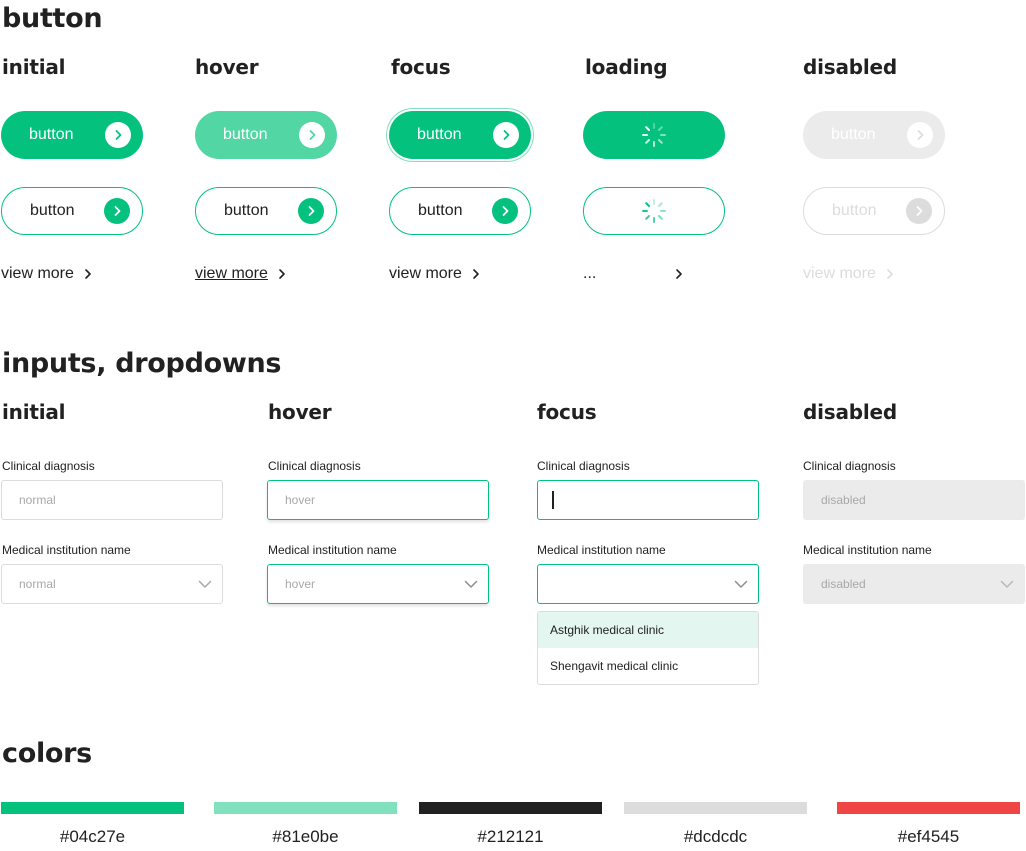  I want to click on secondary-button-focus: button, so click(460, 211).